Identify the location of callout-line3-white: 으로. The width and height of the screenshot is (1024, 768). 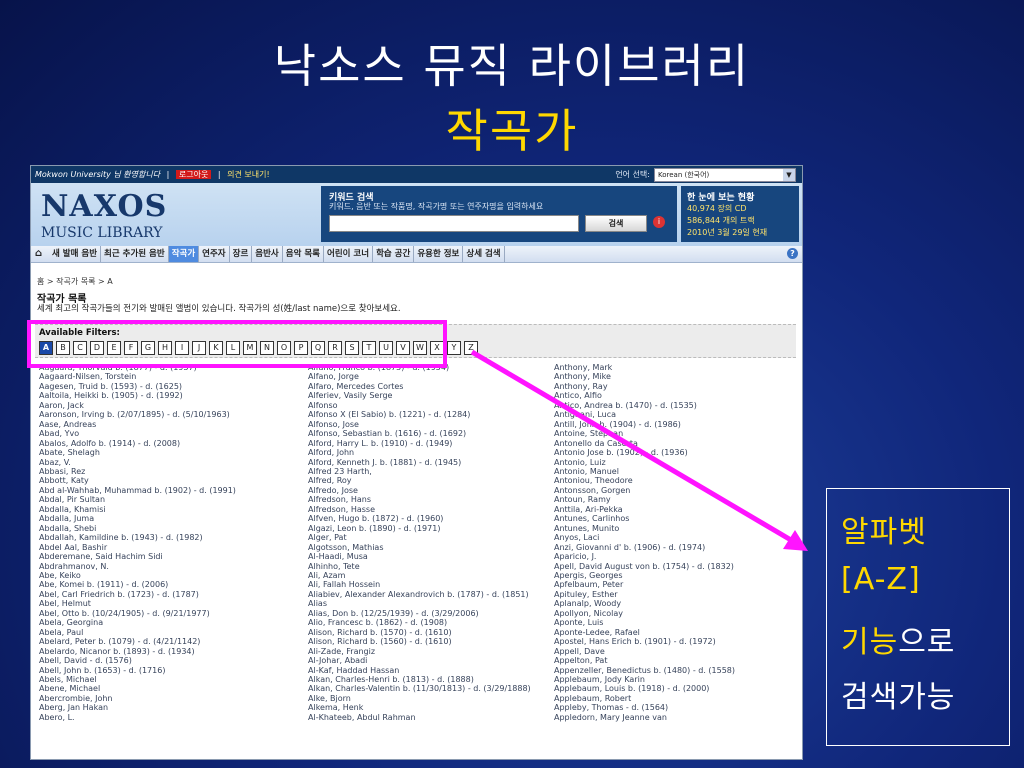
(927, 642).